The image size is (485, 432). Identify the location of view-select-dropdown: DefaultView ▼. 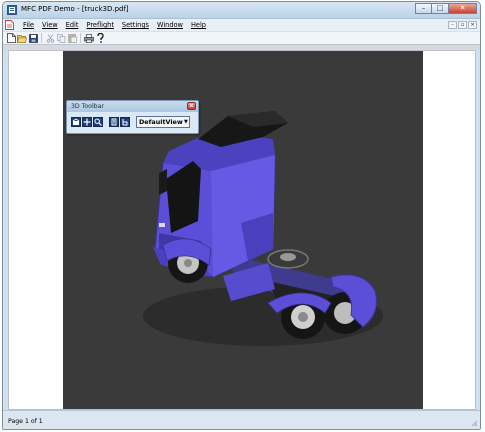
(163, 122).